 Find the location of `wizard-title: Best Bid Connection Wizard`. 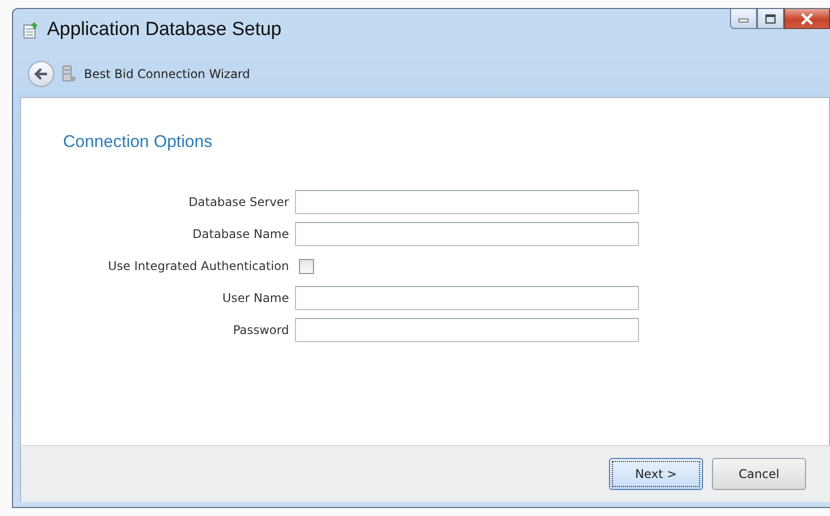

wizard-title: Best Bid Connection Wizard is located at coordinates (167, 73).